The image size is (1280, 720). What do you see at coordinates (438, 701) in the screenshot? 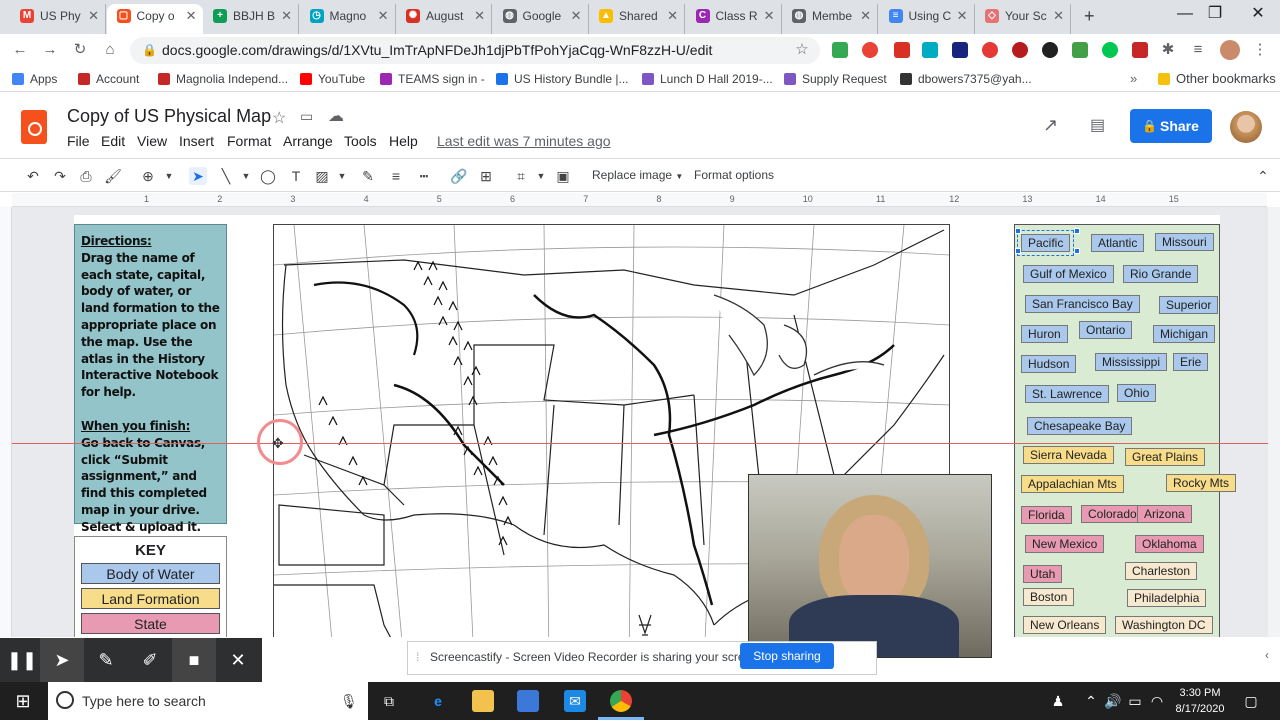
I see `edge-browser-icon: e` at bounding box center [438, 701].